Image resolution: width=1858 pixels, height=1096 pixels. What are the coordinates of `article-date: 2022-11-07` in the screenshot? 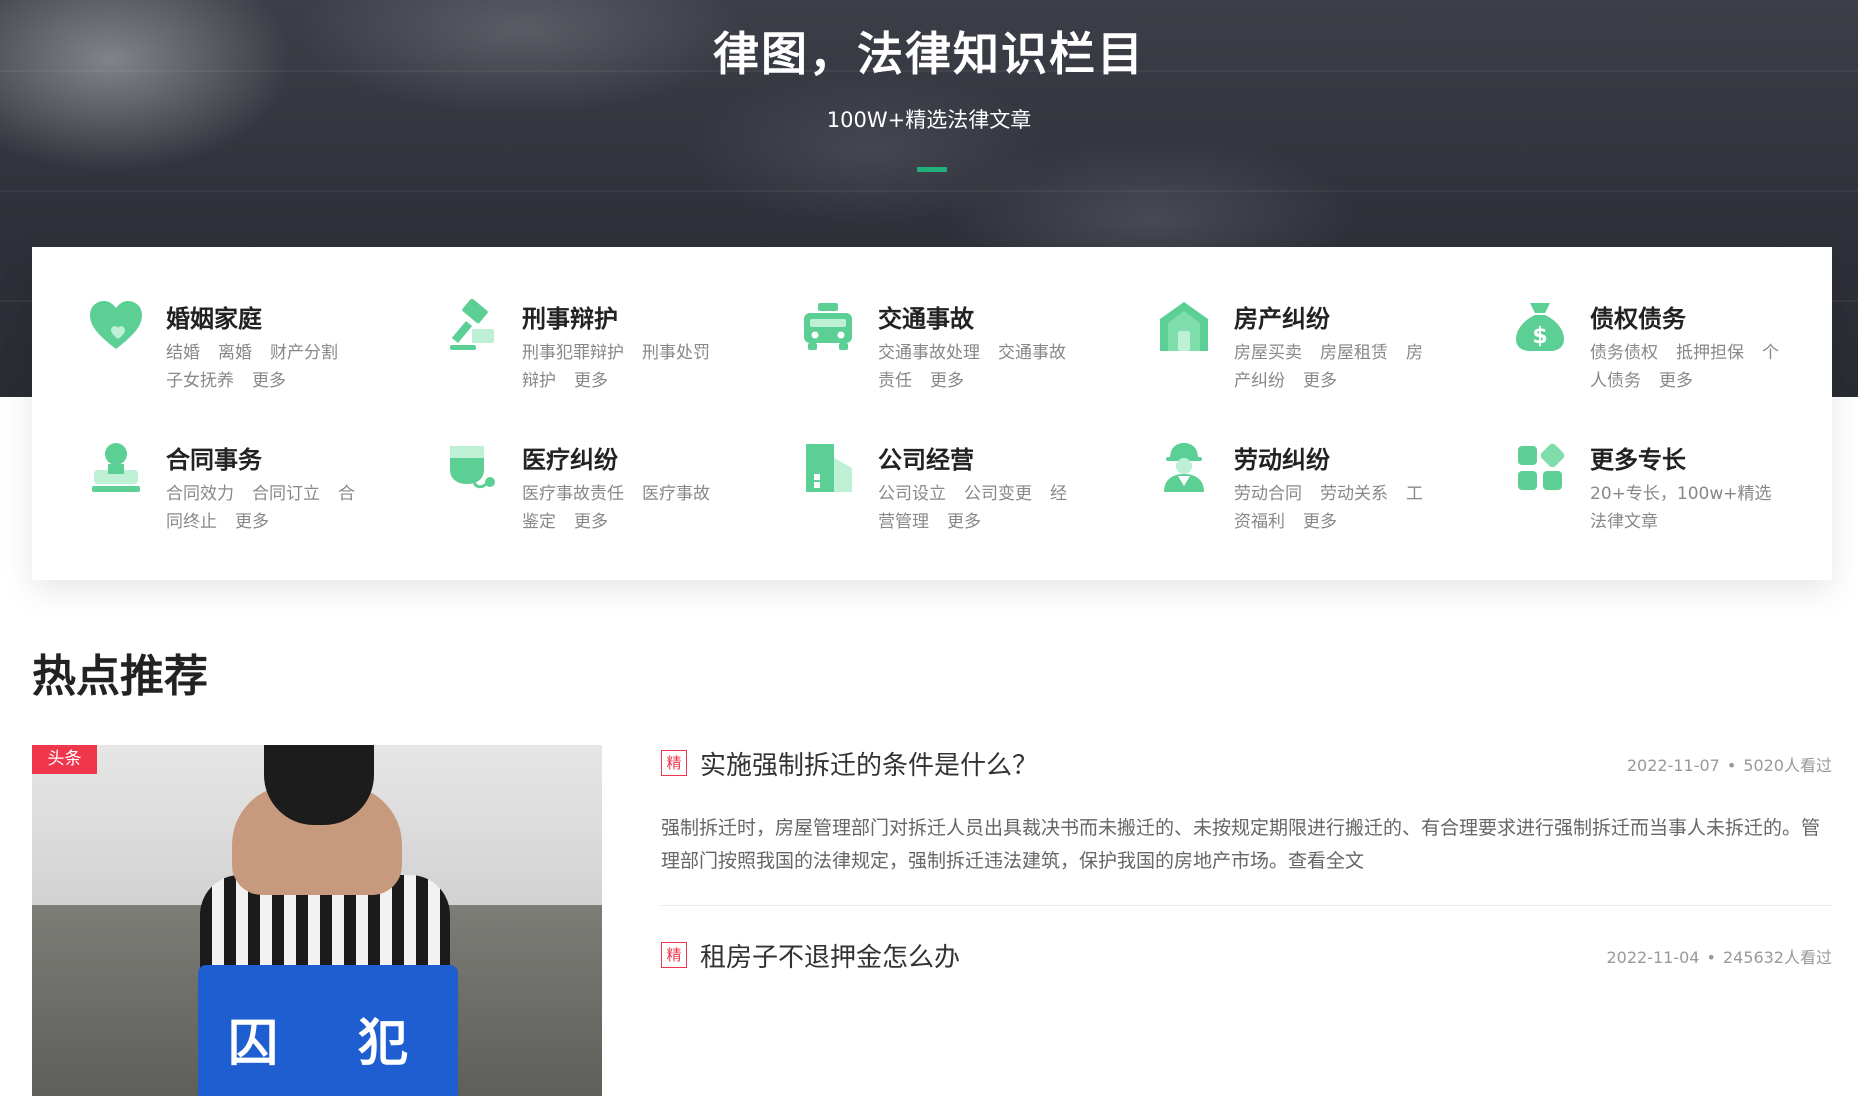 It's located at (1673, 765).